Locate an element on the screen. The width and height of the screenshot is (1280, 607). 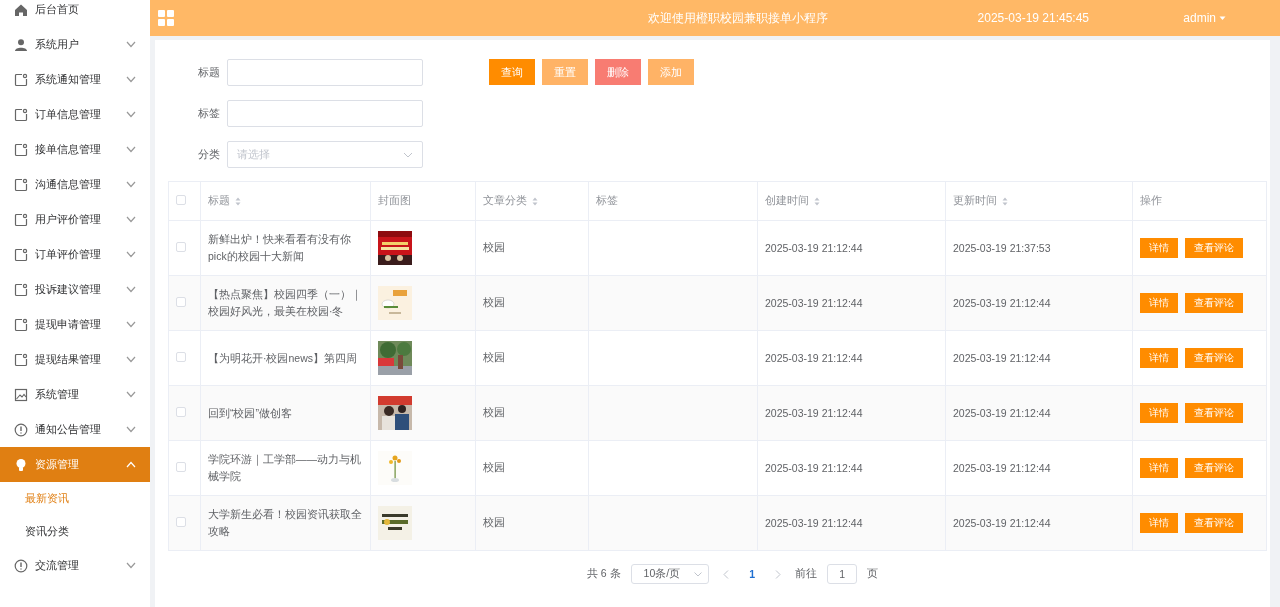
user-icon is located at coordinates (21, 44).